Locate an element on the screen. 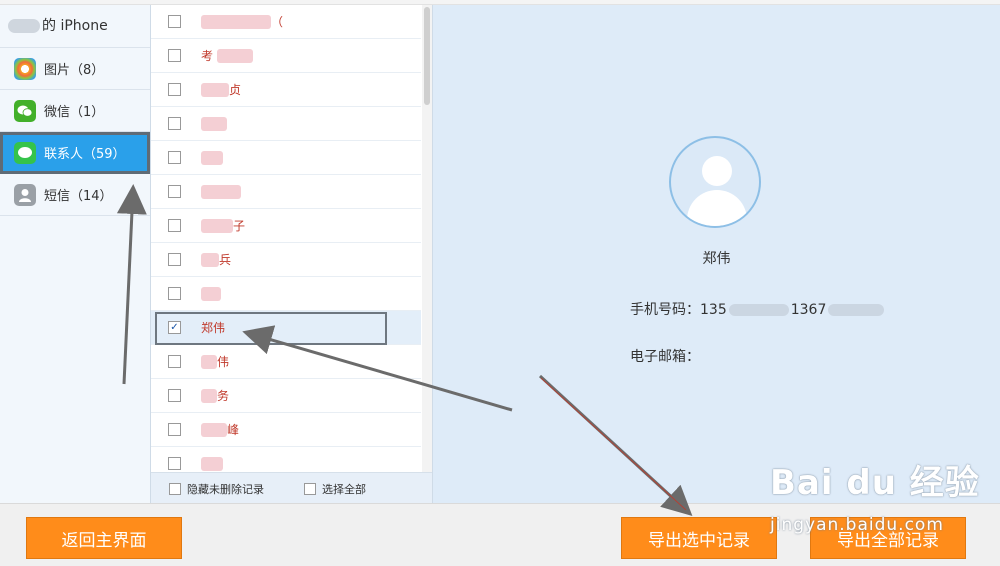  list-item: 务 is located at coordinates (286, 396).